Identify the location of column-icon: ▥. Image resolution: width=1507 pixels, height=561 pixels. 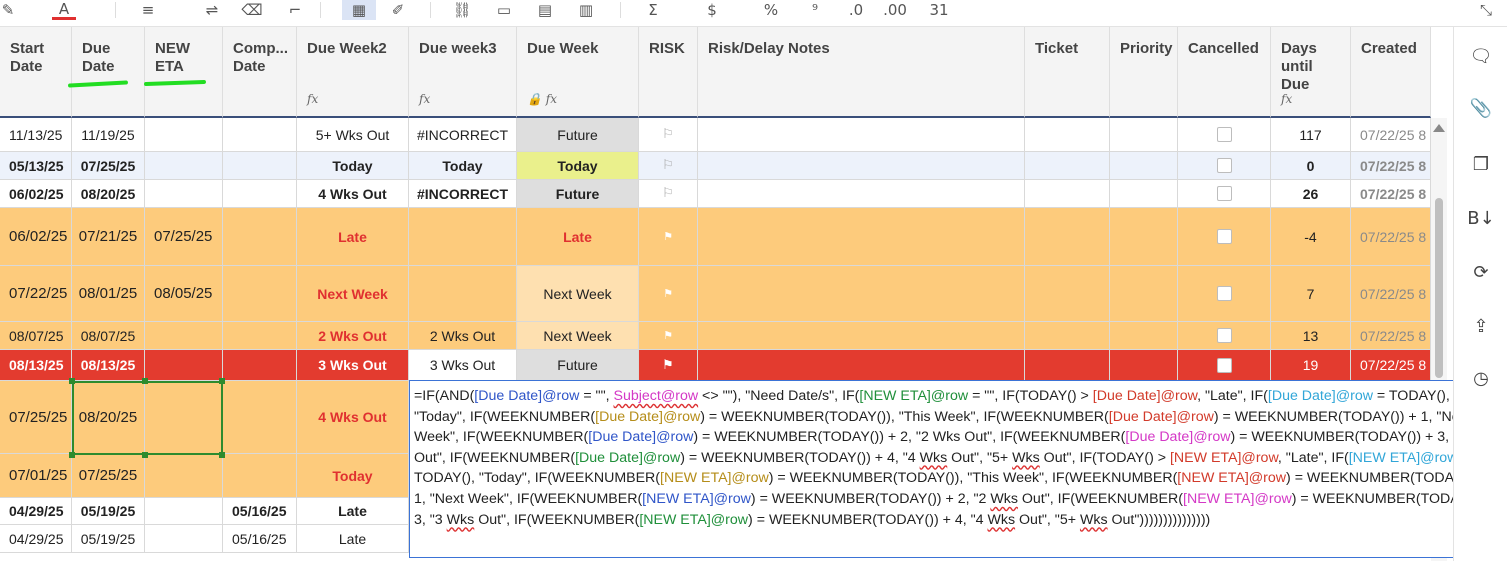
(586, 10).